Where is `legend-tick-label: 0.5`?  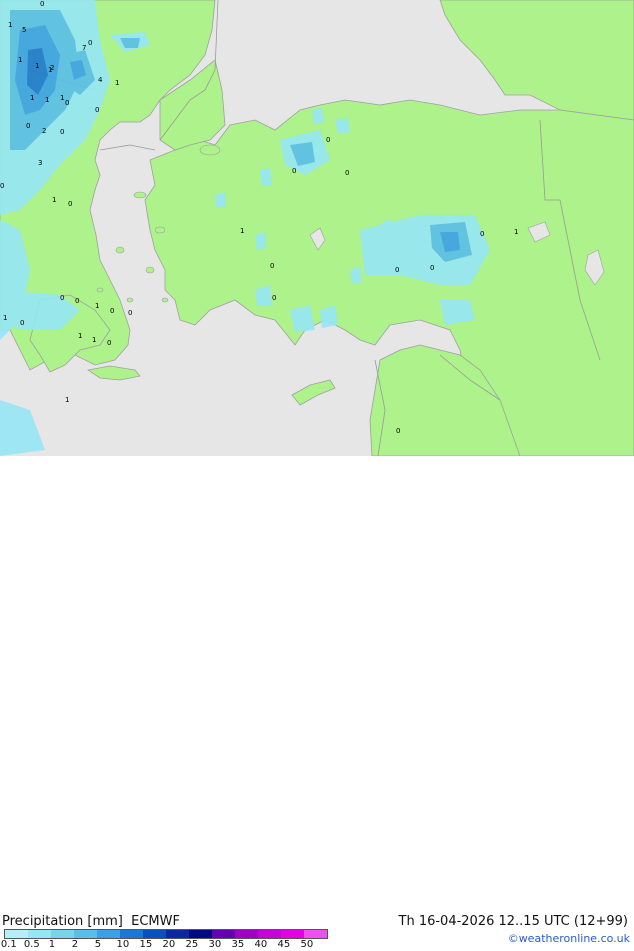
legend-tick-label: 0.5 is located at coordinates (31, 944).